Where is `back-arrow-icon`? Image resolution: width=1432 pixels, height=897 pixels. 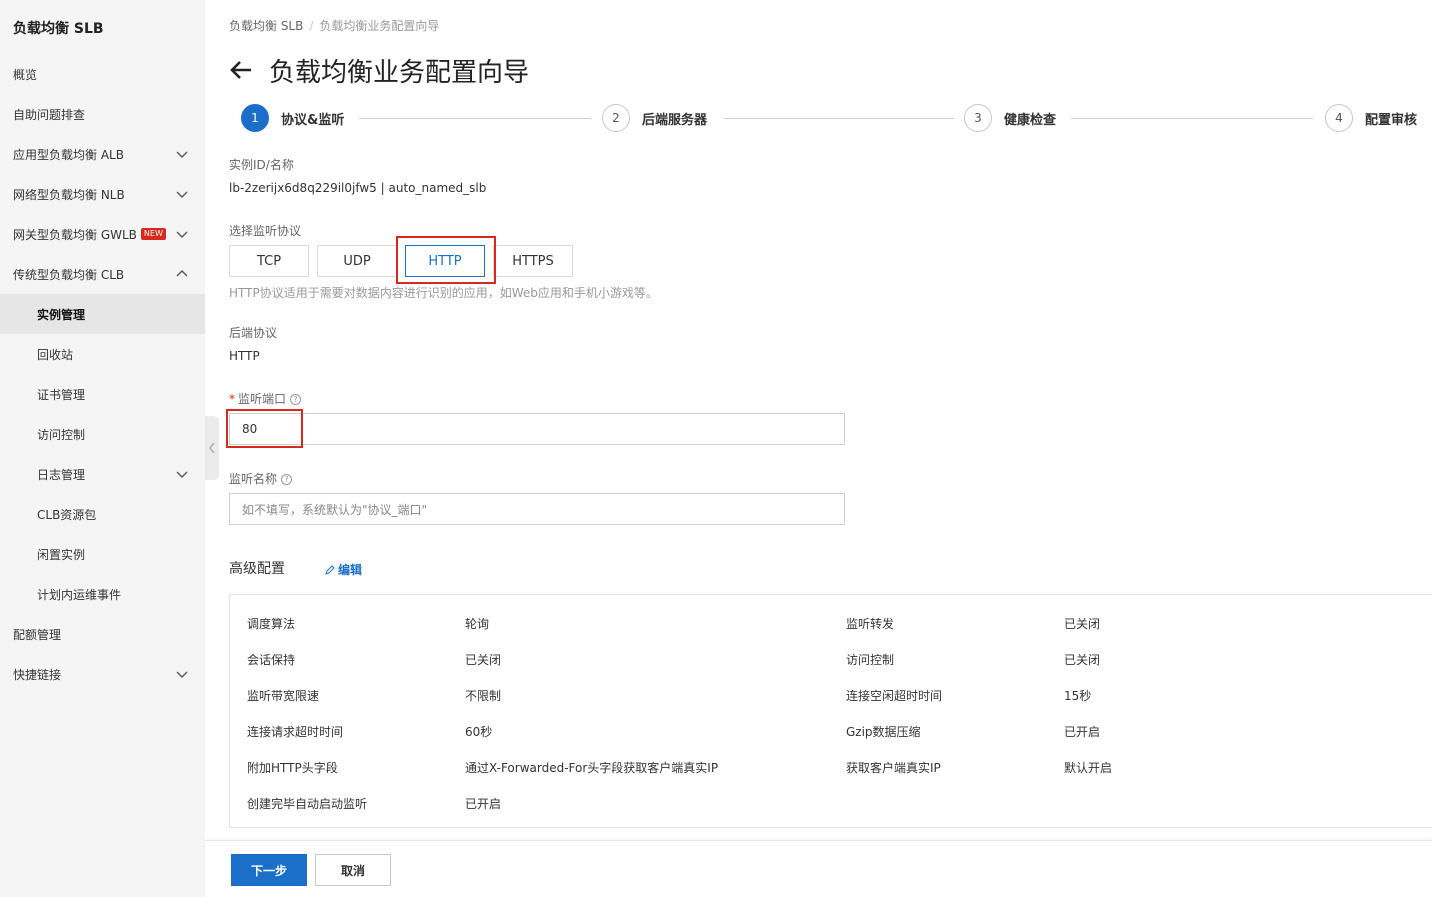
back-arrow-icon is located at coordinates (241, 70).